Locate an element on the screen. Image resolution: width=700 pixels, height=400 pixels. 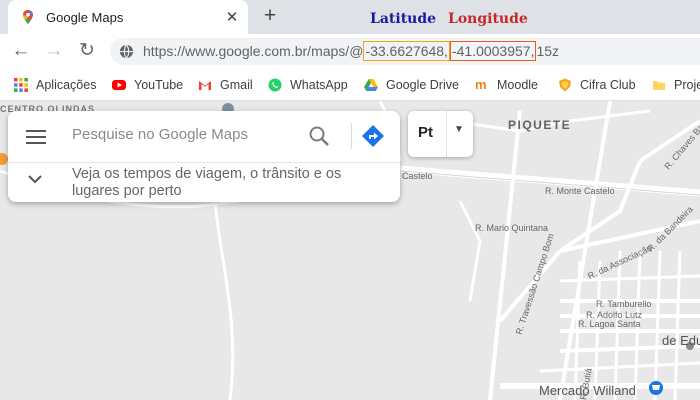
bookmark-cifra-club: Cifra Club is located at coordinates (597, 85).